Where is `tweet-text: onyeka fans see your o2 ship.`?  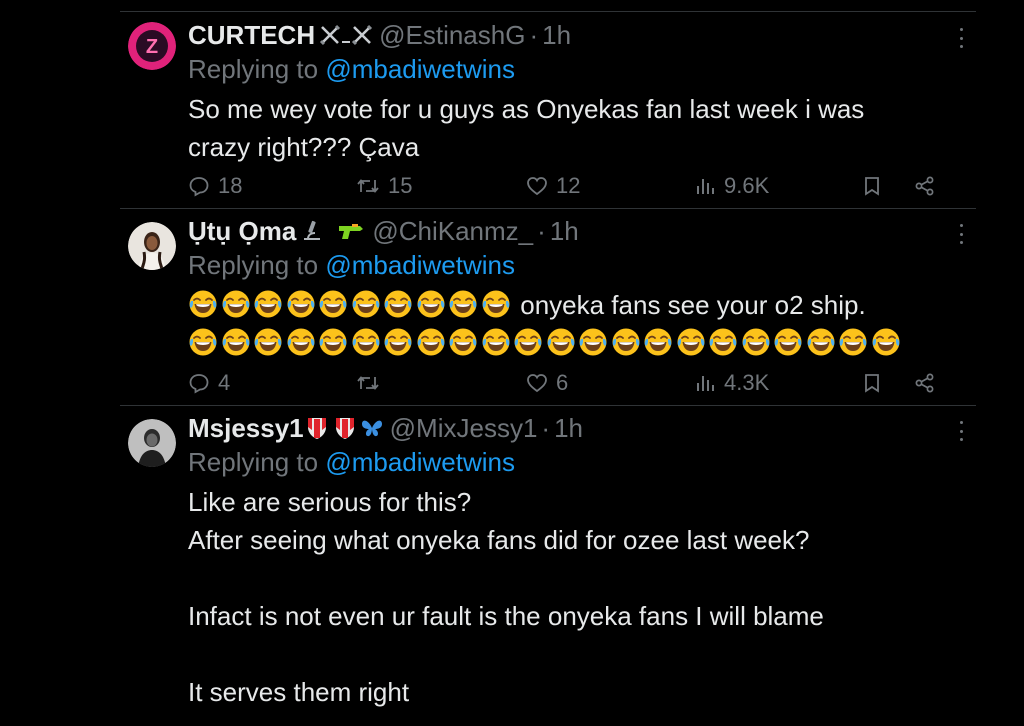 tweet-text: onyeka fans see your o2 ship. is located at coordinates (582, 324).